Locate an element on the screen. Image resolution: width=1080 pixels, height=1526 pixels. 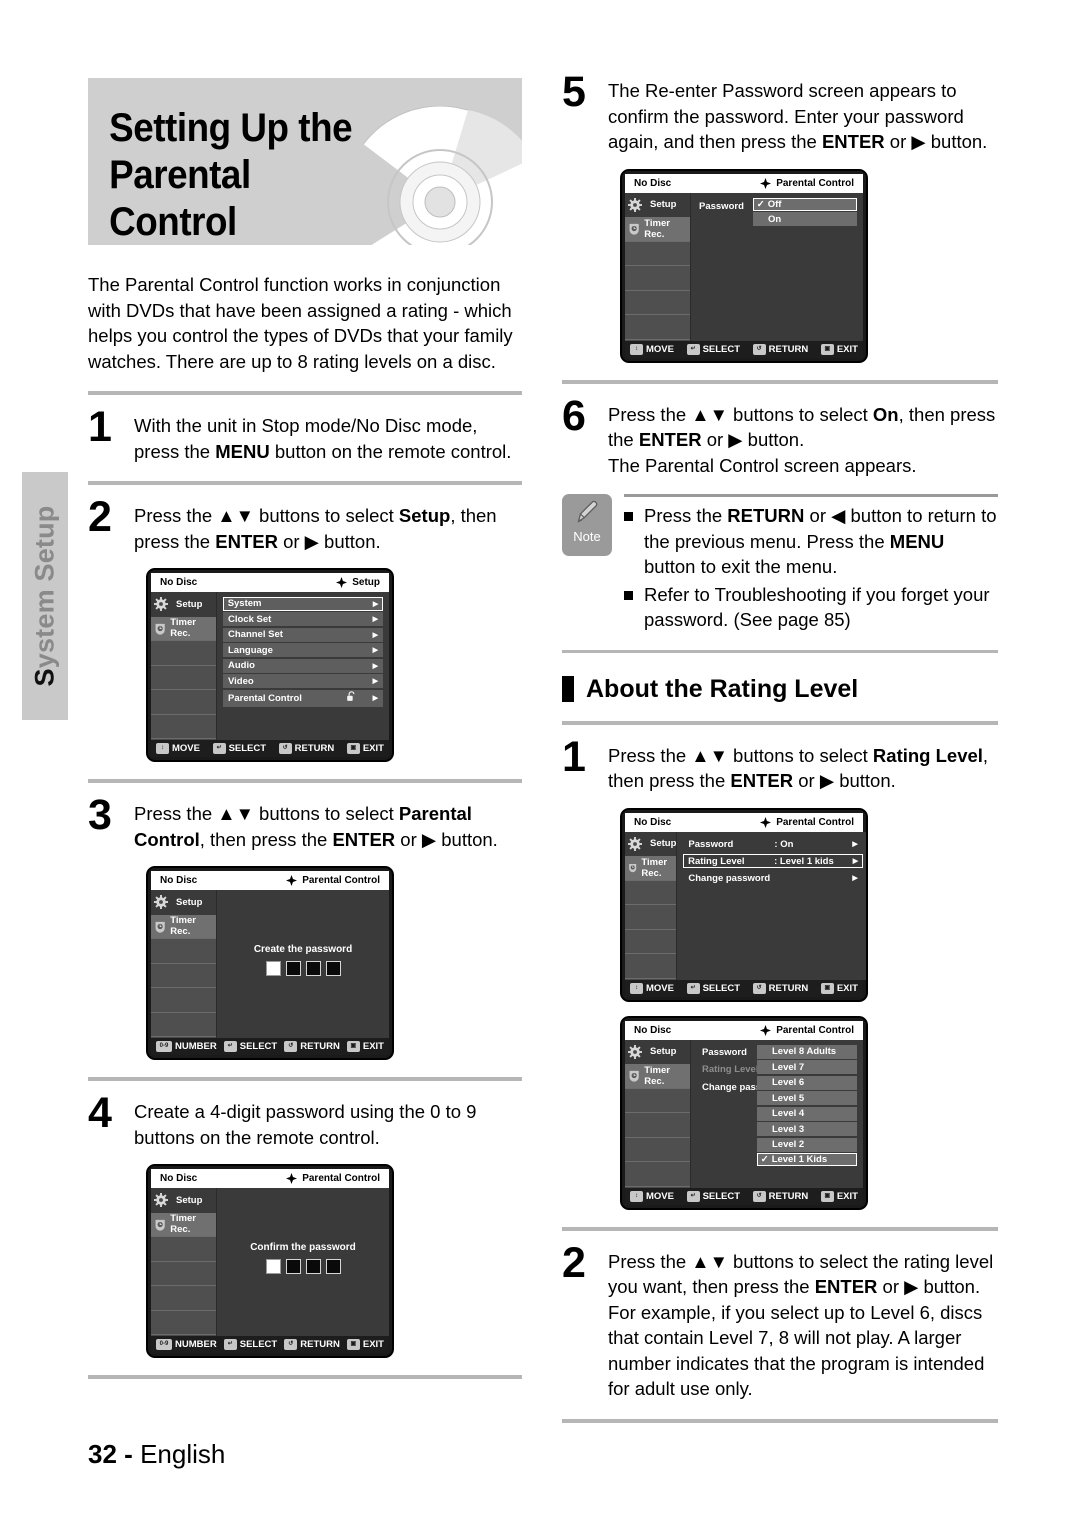
section-heading-text: About the Rating Level is located at coordinates (722, 688).